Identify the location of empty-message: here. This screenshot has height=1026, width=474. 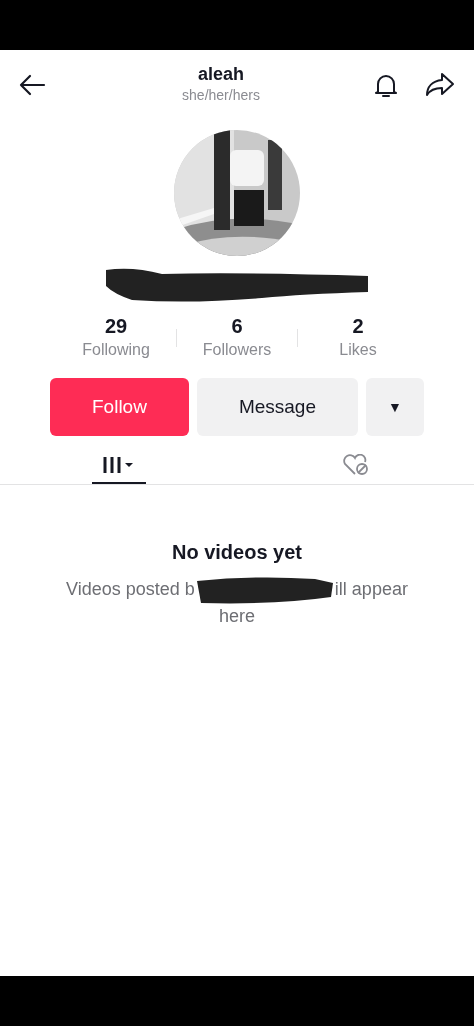
(237, 616).